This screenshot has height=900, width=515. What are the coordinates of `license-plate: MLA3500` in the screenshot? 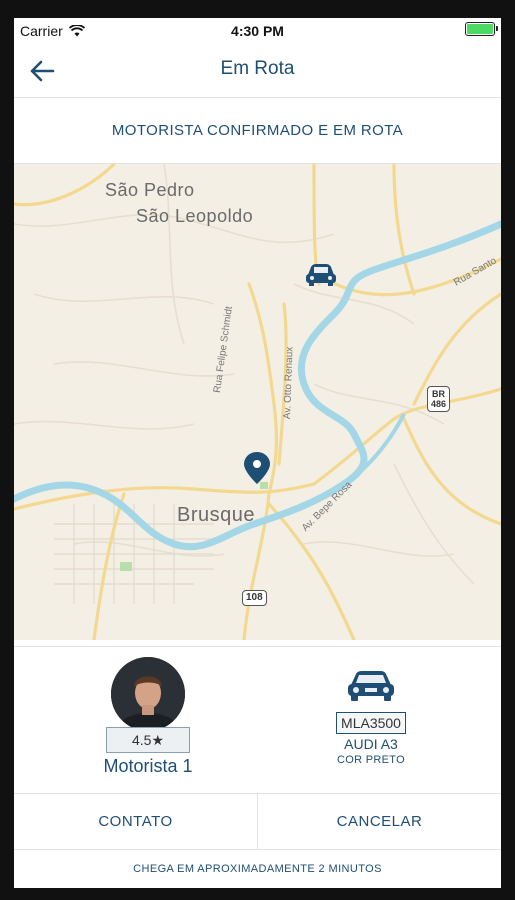 It's located at (371, 723).